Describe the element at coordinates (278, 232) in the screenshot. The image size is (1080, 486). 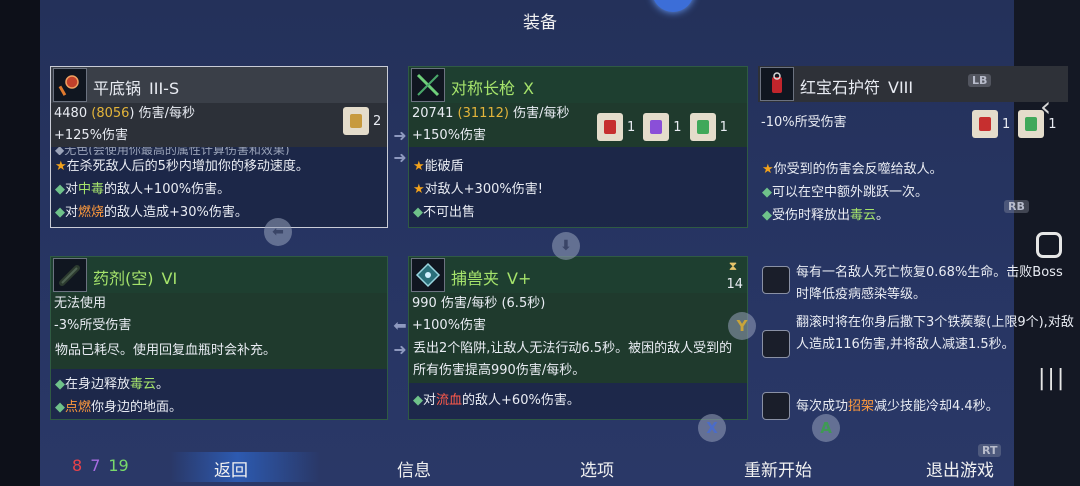
I see `nav-left-icon: ⬅` at that location.